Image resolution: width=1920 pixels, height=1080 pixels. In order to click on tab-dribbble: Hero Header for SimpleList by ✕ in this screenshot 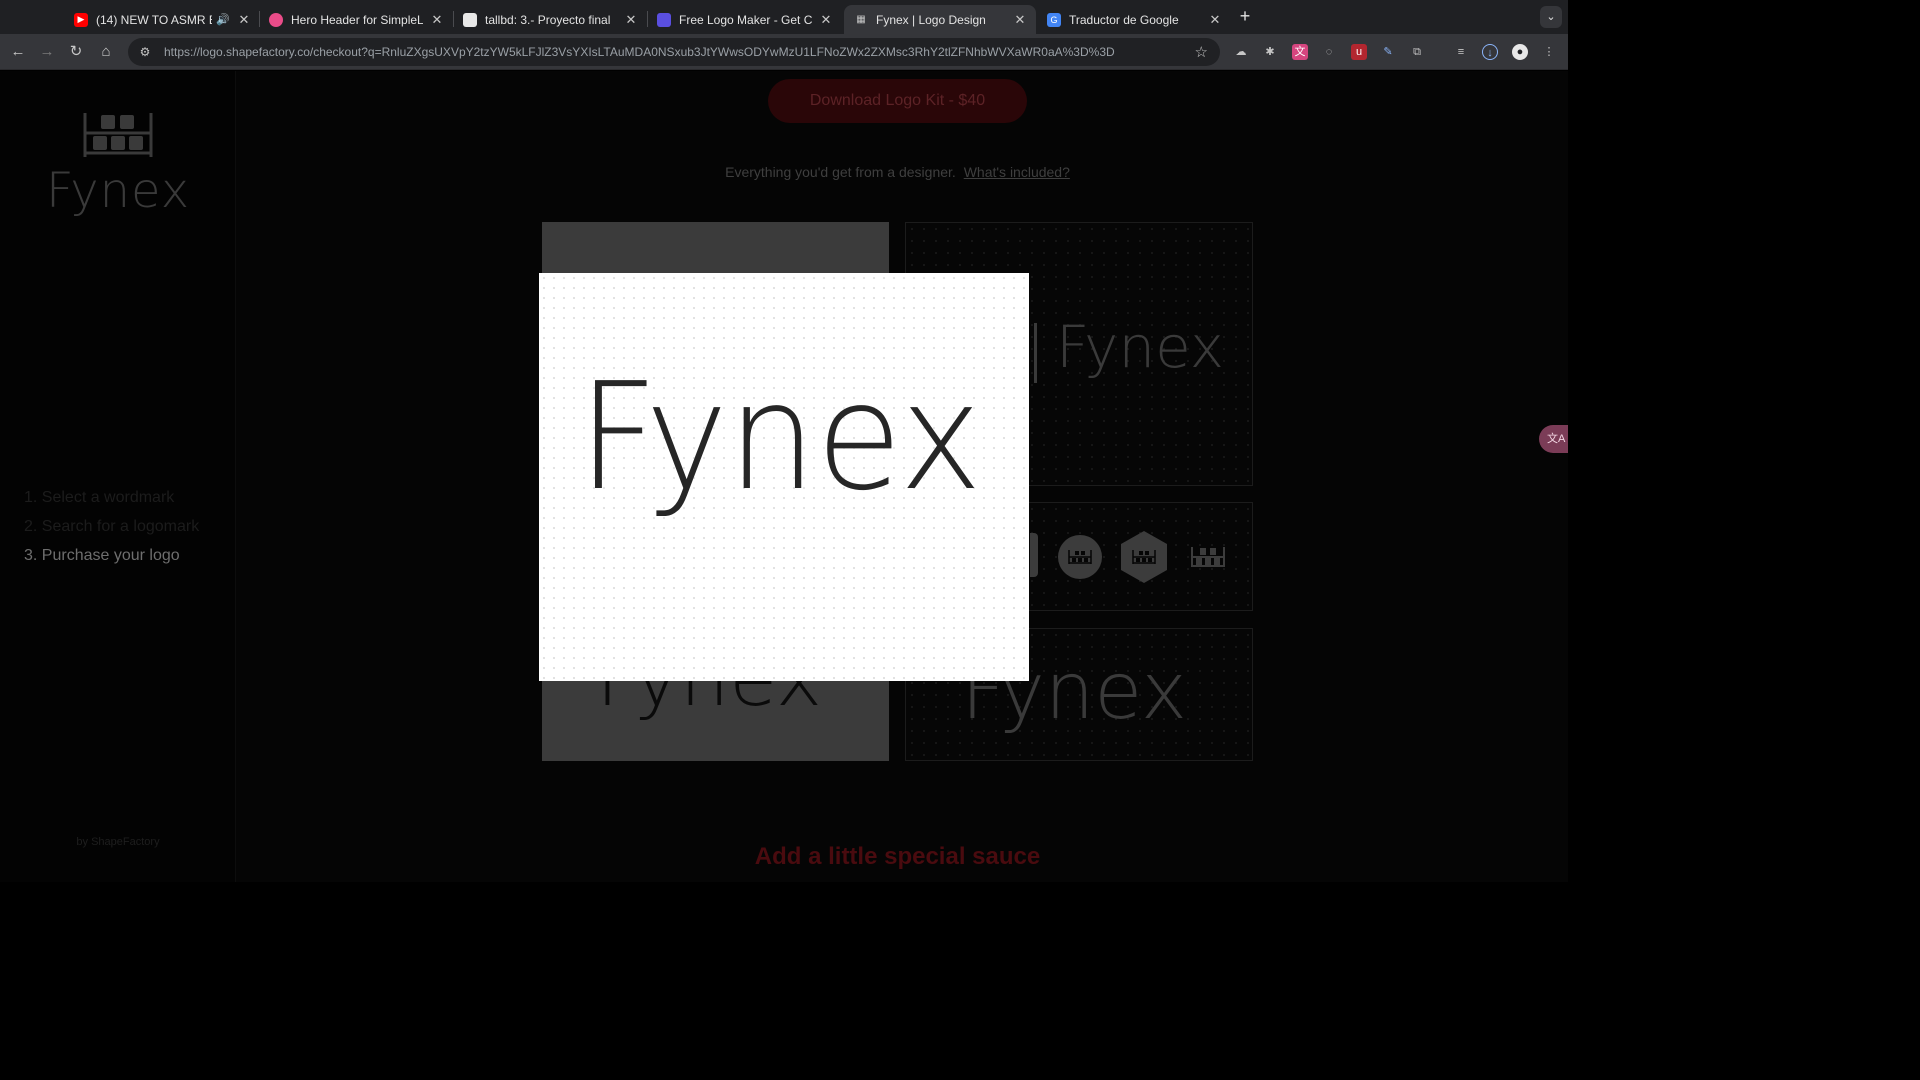, I will do `click(356, 19)`.